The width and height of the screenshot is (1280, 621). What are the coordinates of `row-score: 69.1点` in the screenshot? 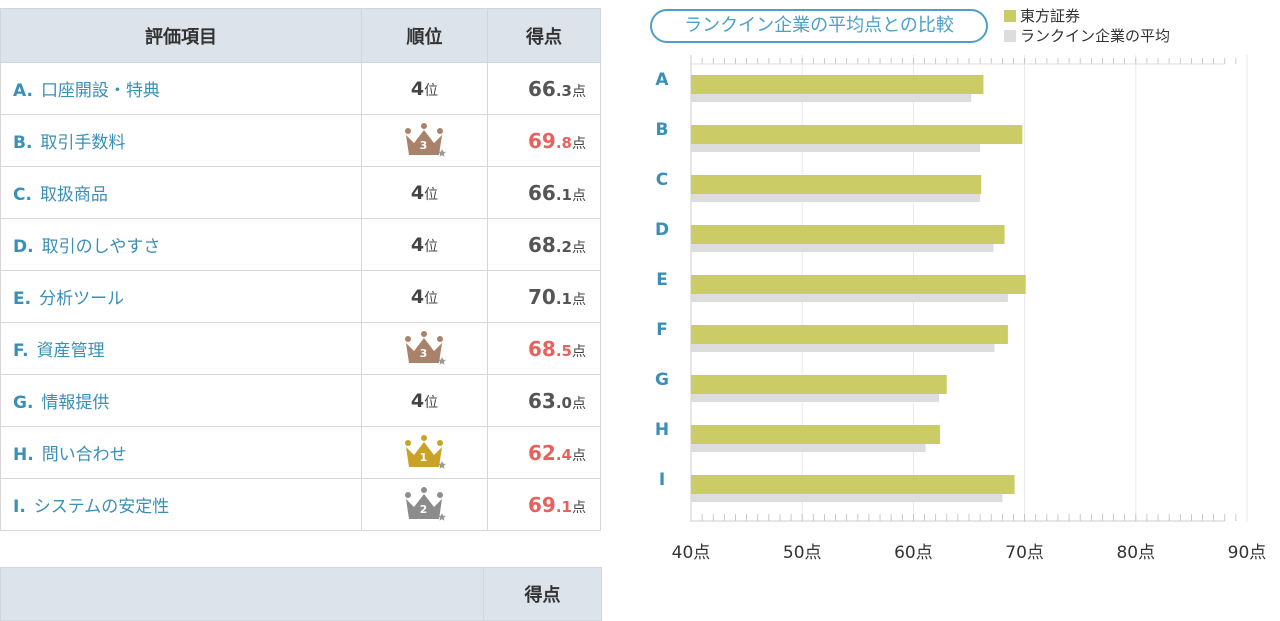 It's located at (544, 504).